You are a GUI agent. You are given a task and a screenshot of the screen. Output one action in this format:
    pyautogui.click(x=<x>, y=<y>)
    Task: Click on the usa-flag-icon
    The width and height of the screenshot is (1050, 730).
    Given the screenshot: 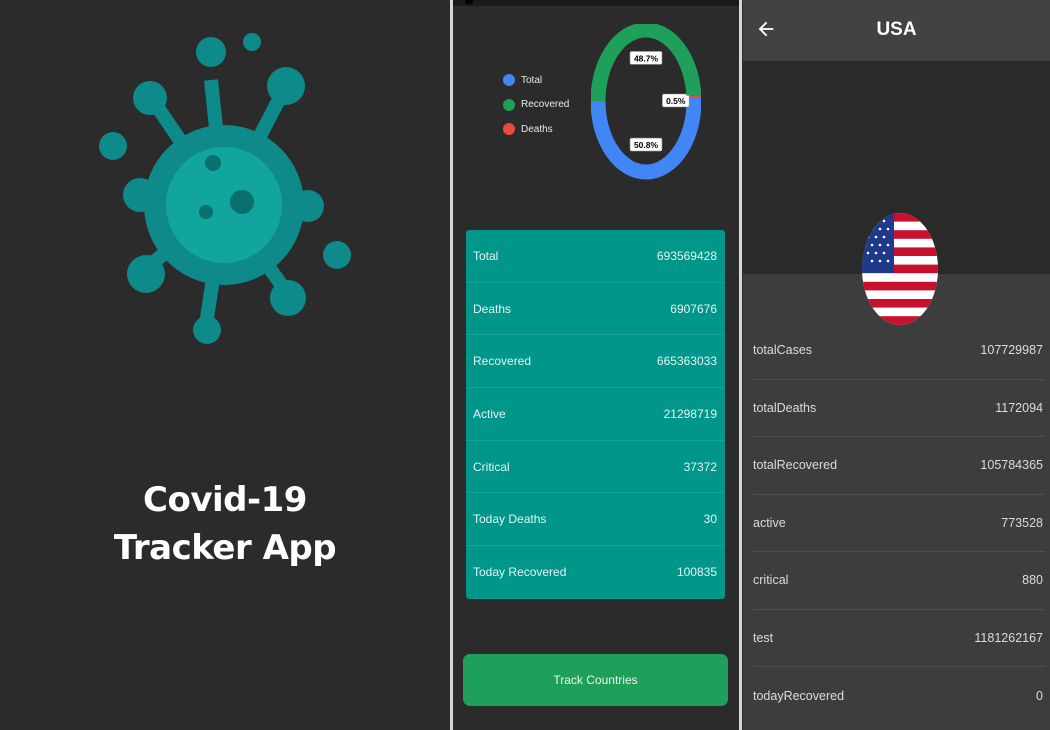 What is the action you would take?
    pyautogui.click(x=900, y=269)
    